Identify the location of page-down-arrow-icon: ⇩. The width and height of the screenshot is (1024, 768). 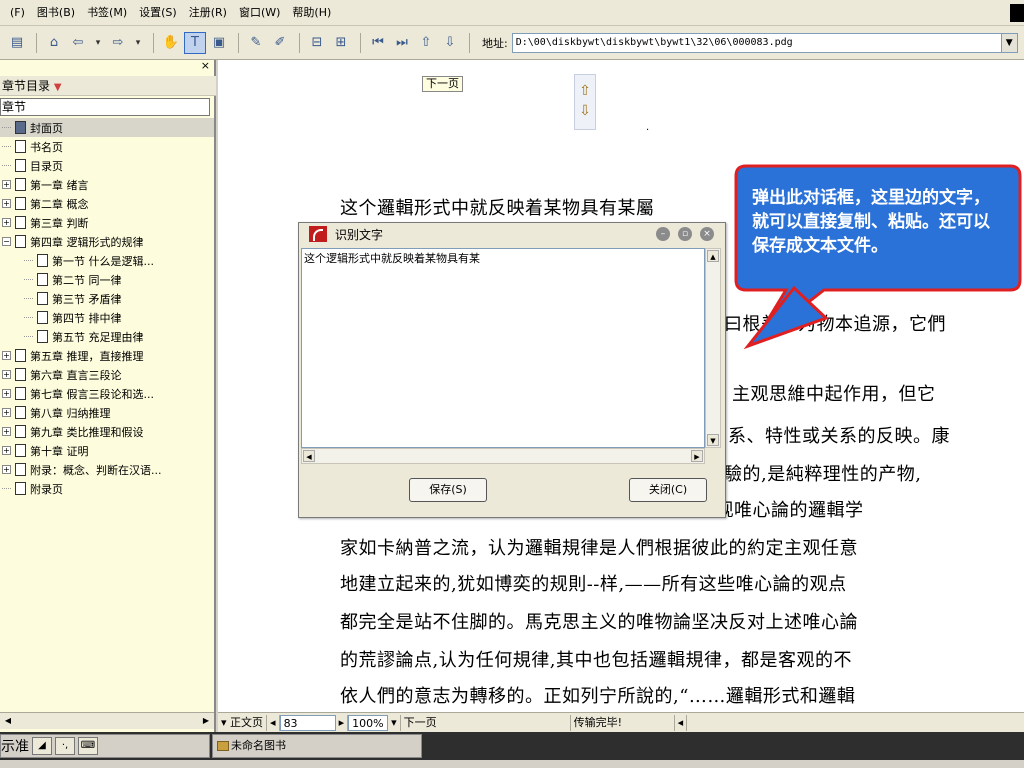
(585, 111).